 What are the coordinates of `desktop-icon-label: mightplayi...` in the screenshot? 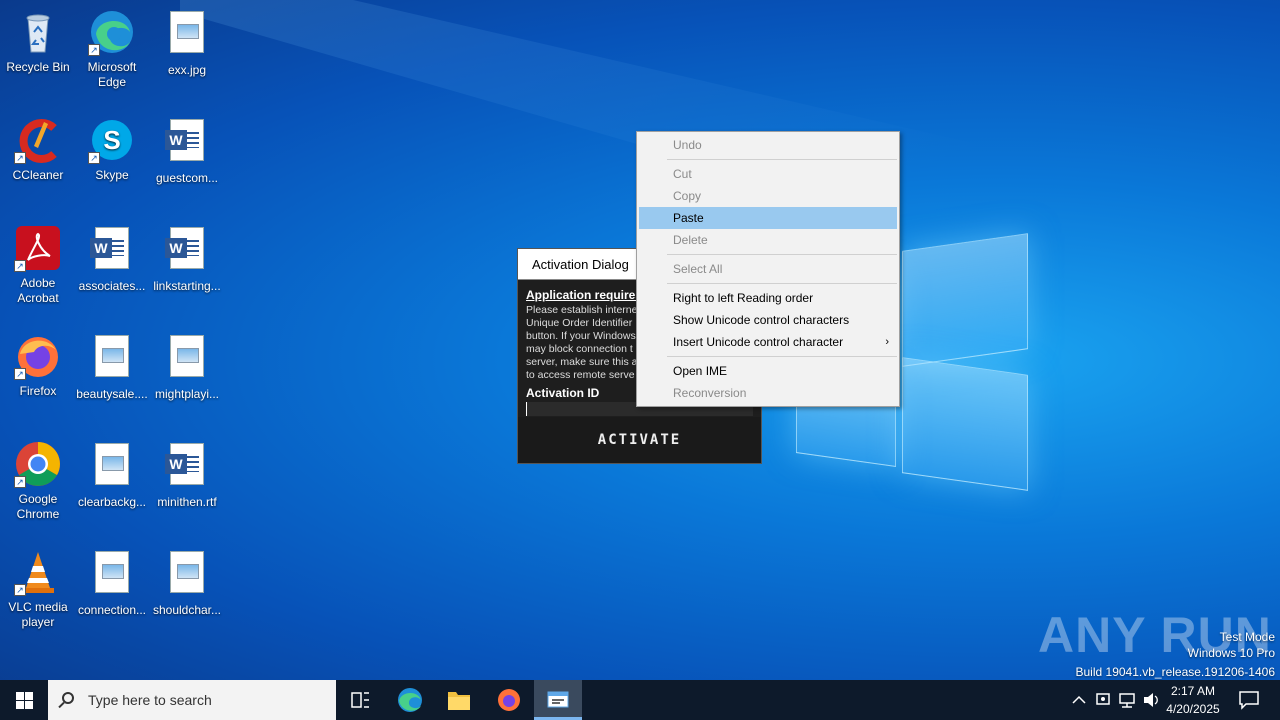 It's located at (187, 394).